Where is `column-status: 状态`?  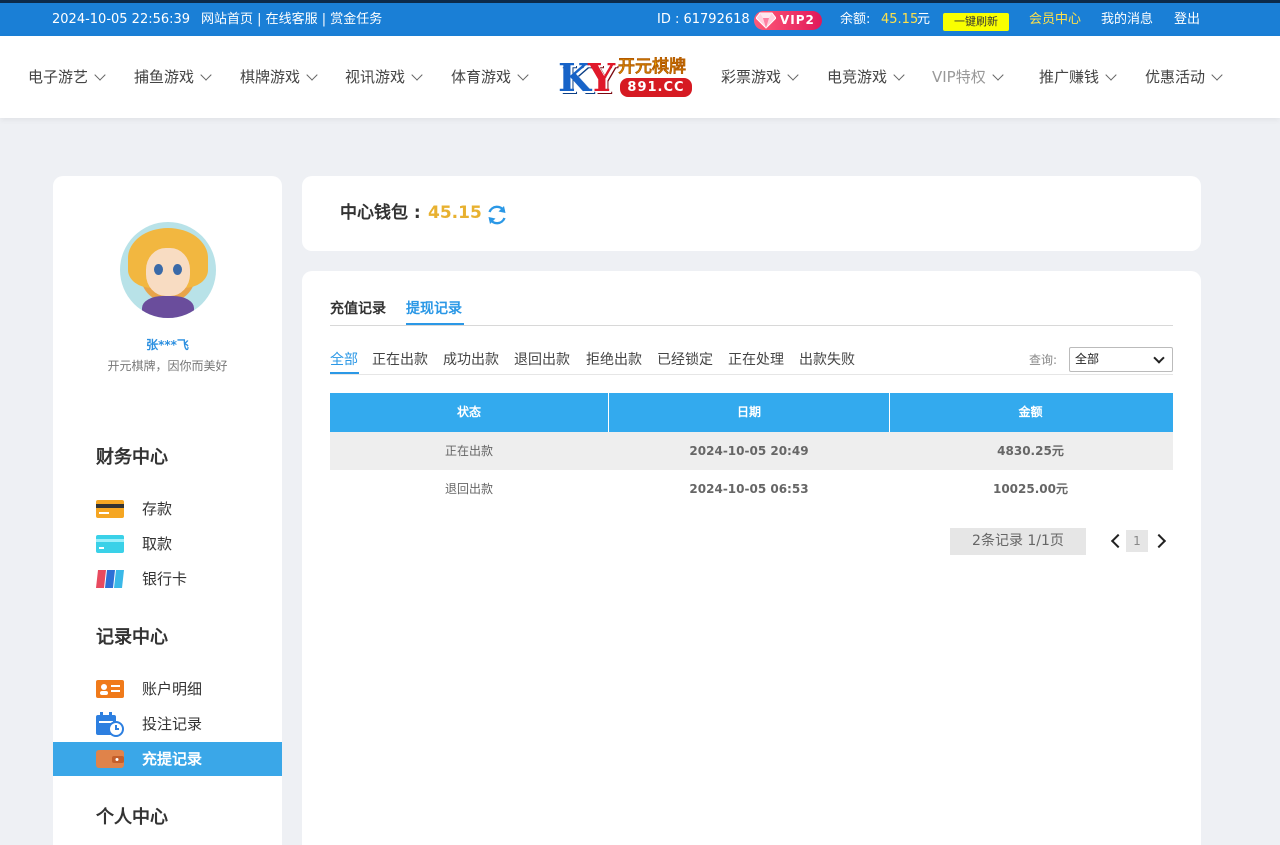
column-status: 状态 is located at coordinates (468, 412).